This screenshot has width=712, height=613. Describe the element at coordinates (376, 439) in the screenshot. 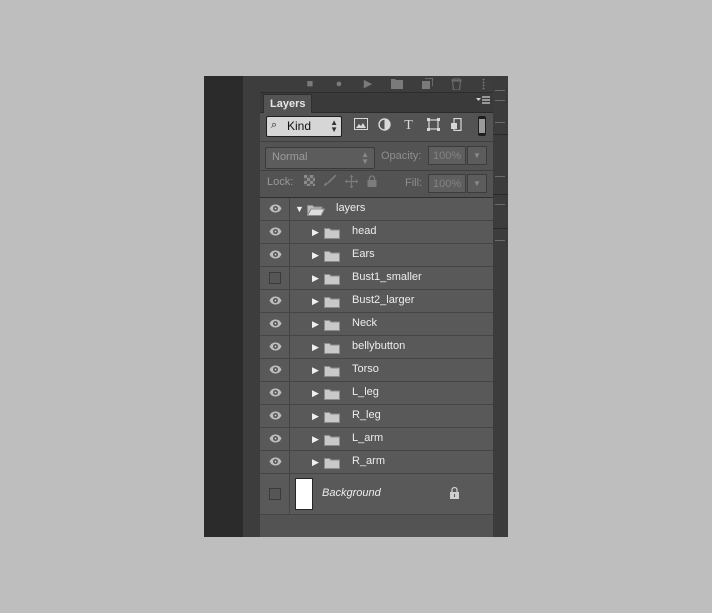

I see `layer-row-l-arm: ▶ L_arm` at that location.